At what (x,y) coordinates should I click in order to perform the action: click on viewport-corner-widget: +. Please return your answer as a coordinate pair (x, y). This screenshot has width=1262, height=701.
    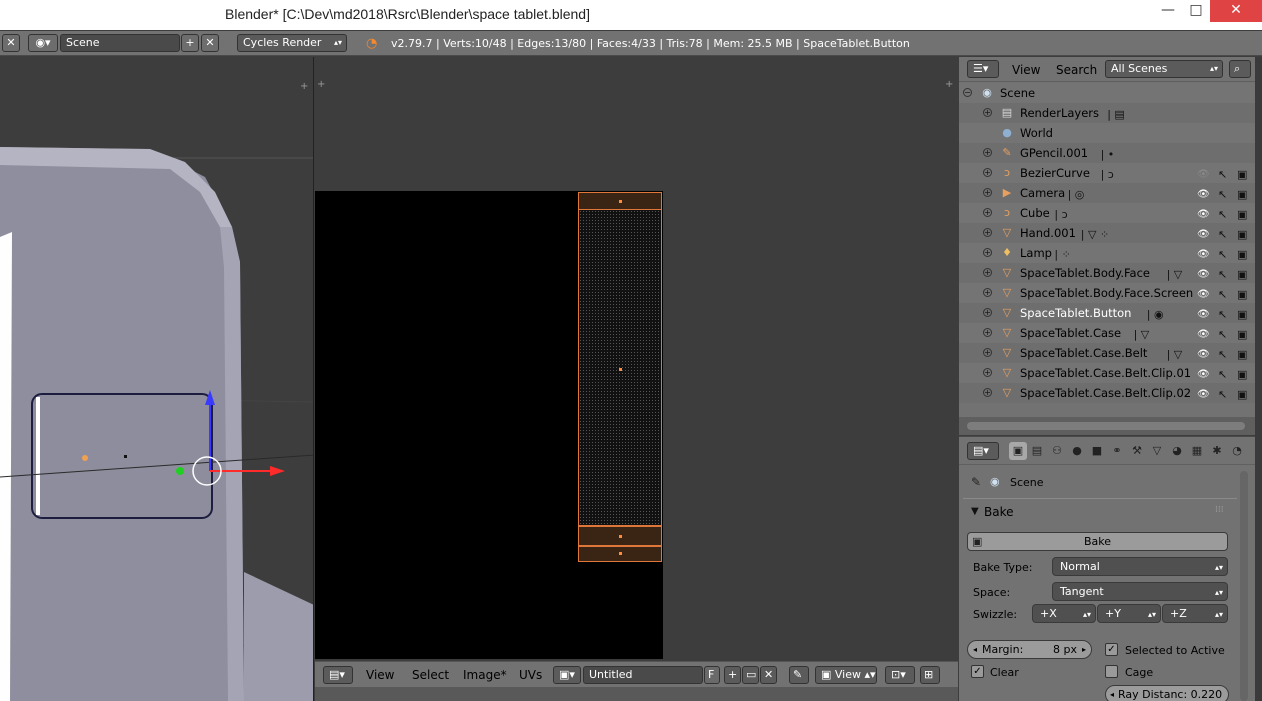
    Looking at the image, I should click on (304, 86).